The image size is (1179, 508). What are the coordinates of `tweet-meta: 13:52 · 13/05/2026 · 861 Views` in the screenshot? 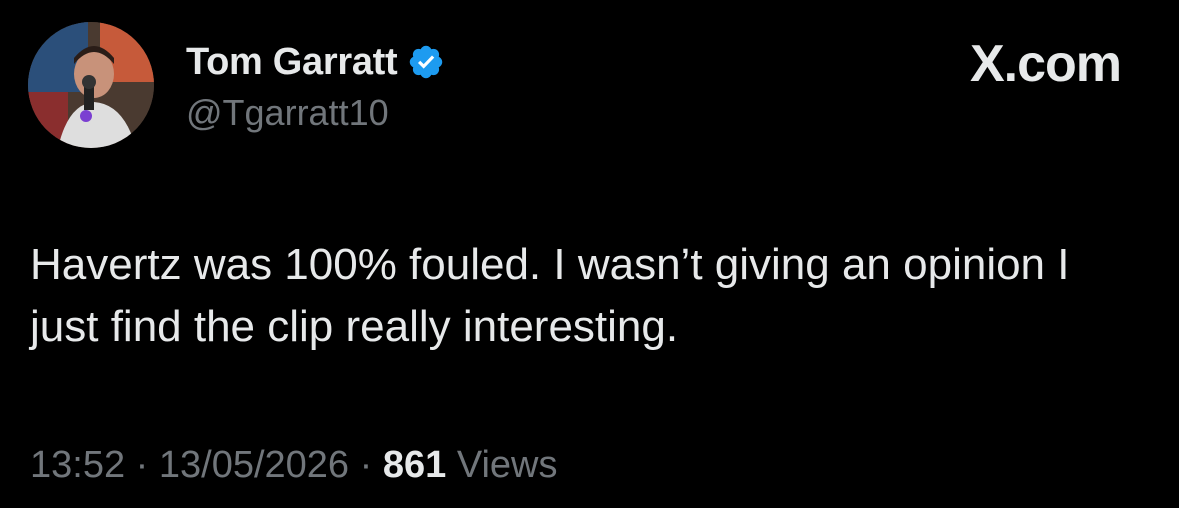 It's located at (294, 465).